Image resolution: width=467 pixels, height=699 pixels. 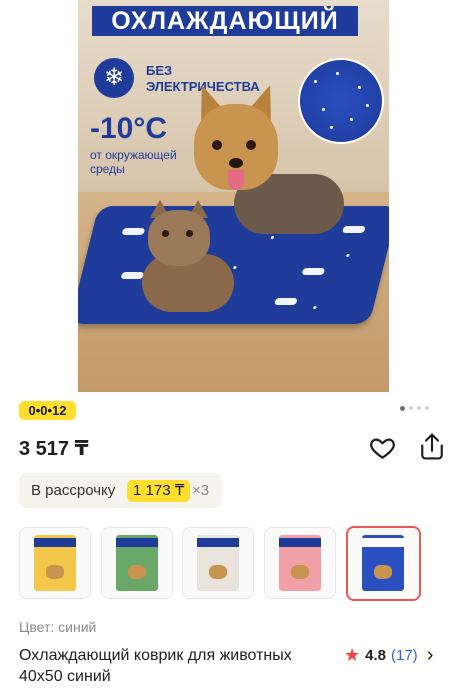 I want to click on installment-button: В рассрочку 1 173 ₸ ×3, so click(x=120, y=490).